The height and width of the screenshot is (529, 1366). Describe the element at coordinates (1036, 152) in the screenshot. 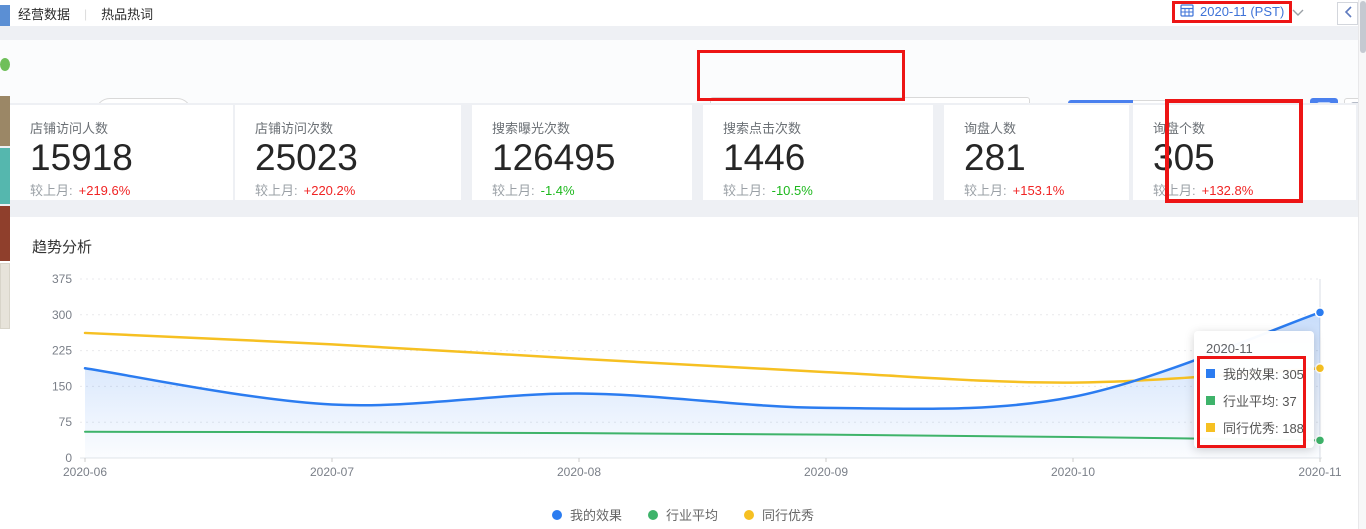

I see `stat-card-inquiry-people: 询盘人数 281 较上月: +153.1%` at that location.